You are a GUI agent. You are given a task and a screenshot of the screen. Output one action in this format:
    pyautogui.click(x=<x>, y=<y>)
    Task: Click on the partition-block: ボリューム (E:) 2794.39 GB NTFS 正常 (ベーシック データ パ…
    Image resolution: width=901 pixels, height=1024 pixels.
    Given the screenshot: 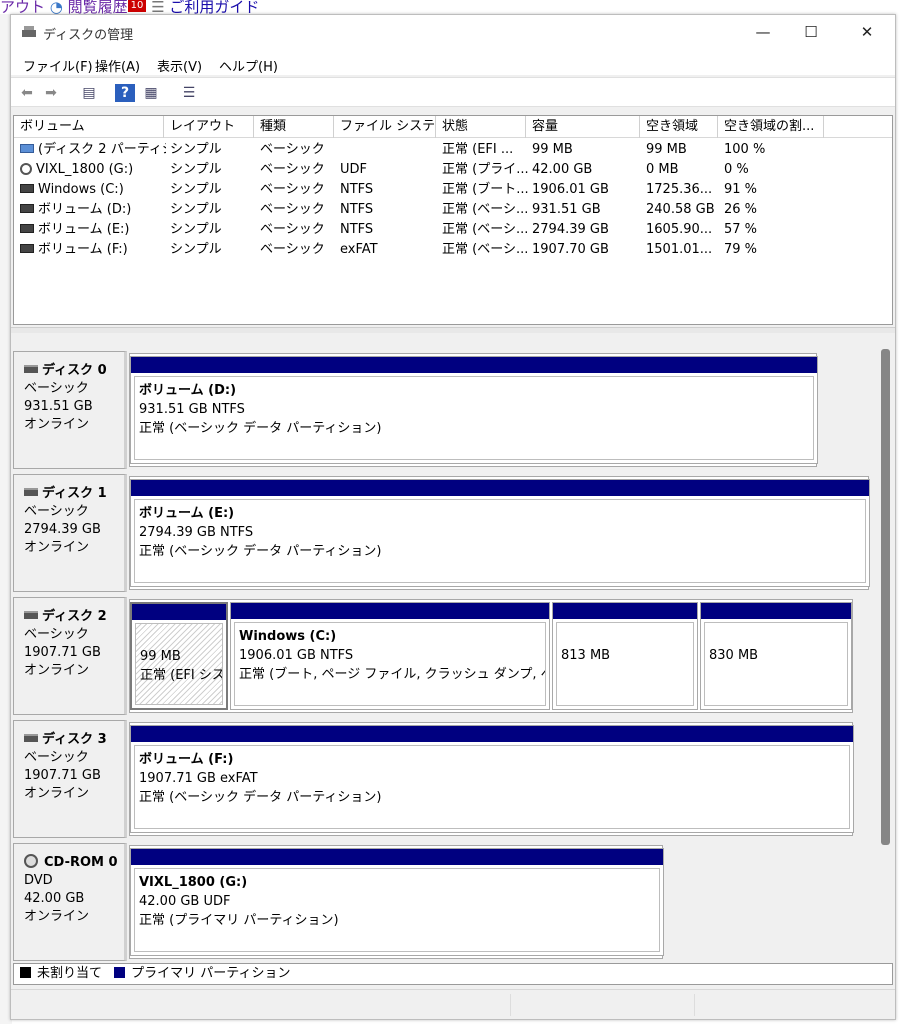 What is the action you would take?
    pyautogui.click(x=500, y=533)
    